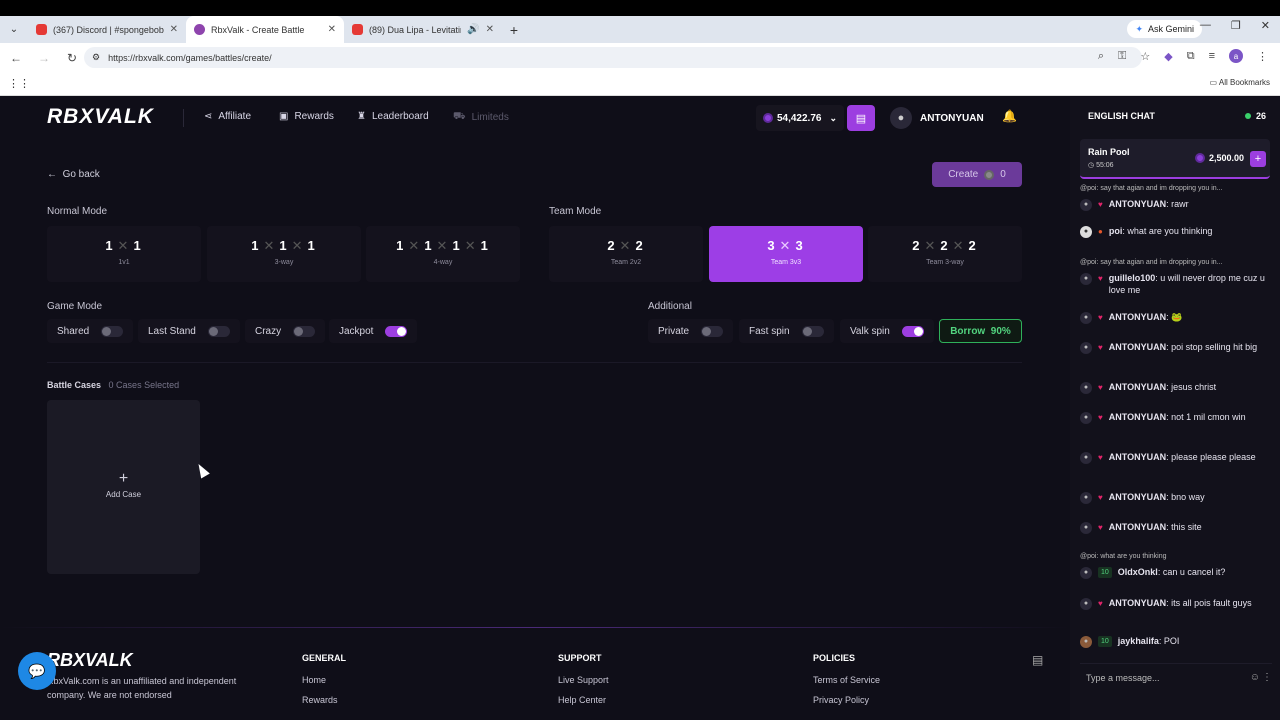  I want to click on nav-leaderboard: ♜ Leaderboard, so click(393, 116).